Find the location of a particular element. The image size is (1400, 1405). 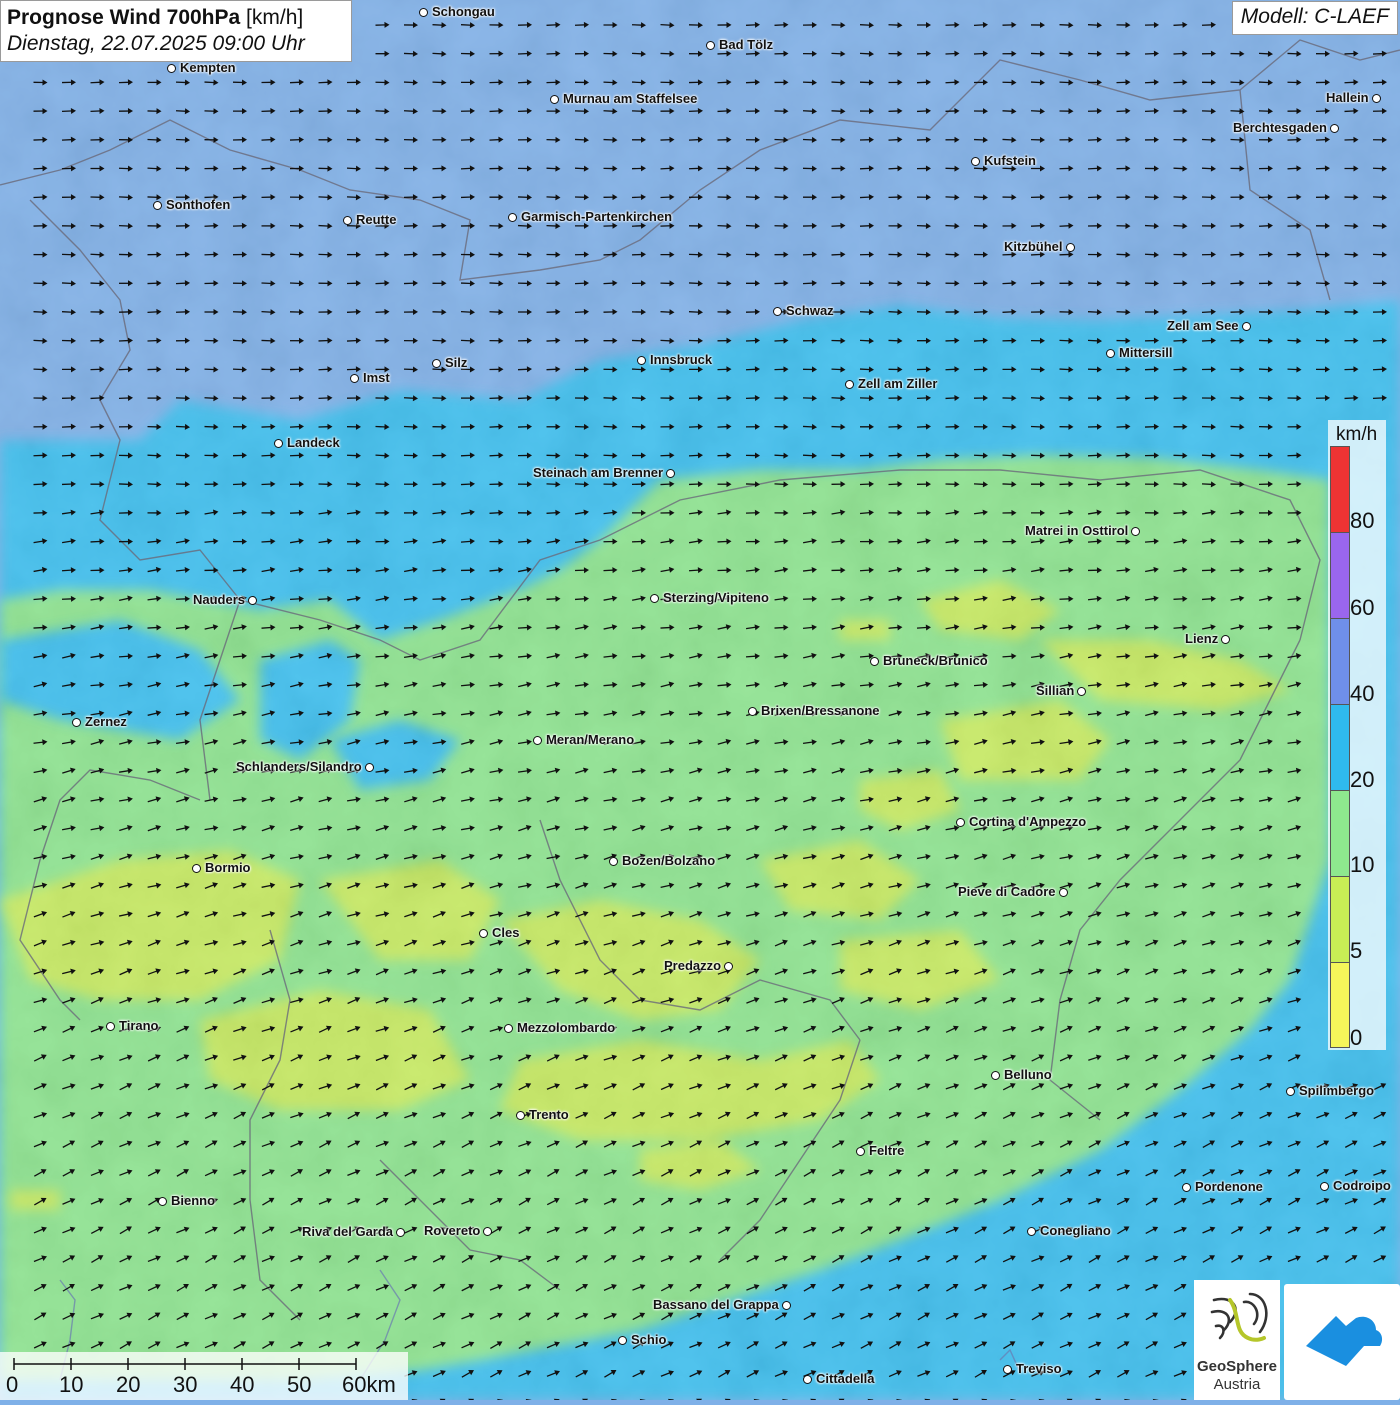

city-label: Feltre is located at coordinates (886, 1150).